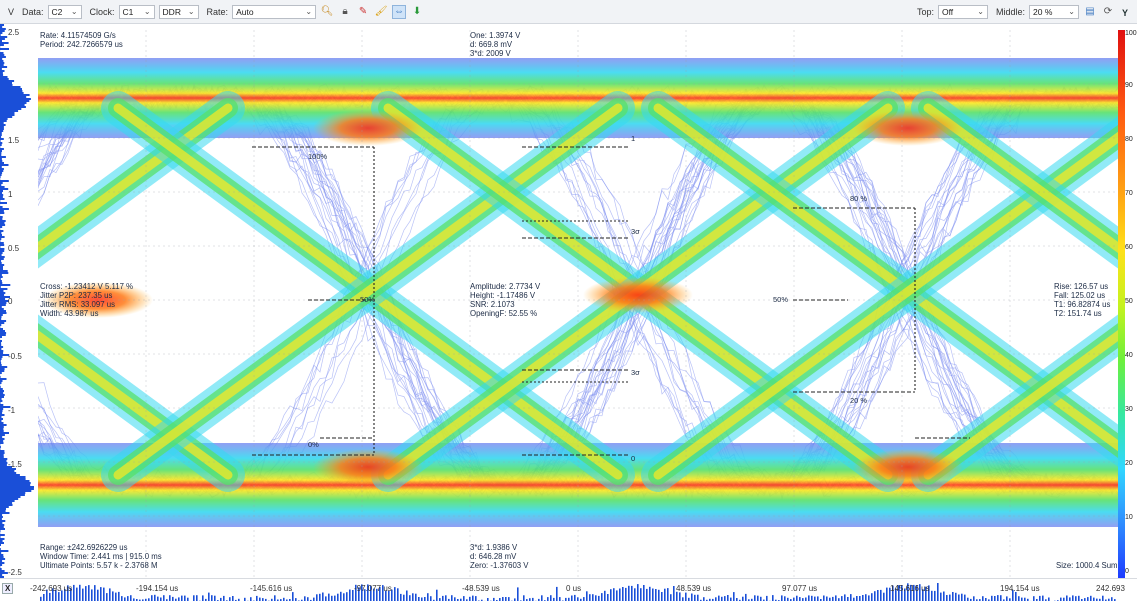  Describe the element at coordinates (87, 286) in the screenshot. I see `readout-line: Cross: -1.23412 V 5.117 %` at that location.